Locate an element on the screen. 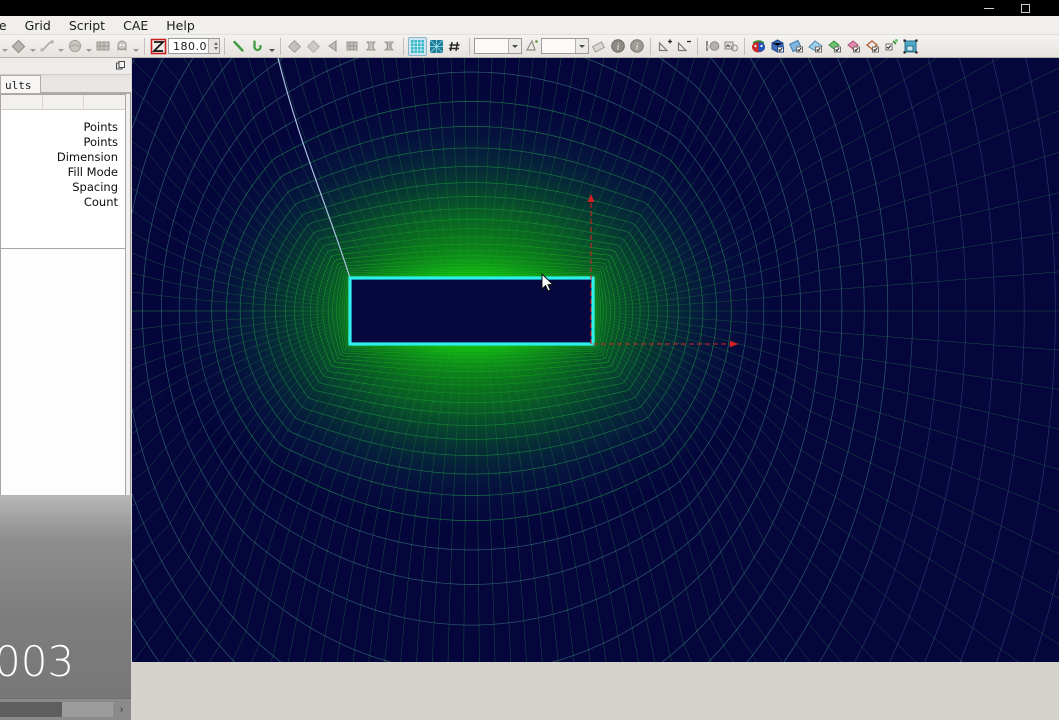 The height and width of the screenshot is (720, 1059). curve-icon is located at coordinates (46, 46).